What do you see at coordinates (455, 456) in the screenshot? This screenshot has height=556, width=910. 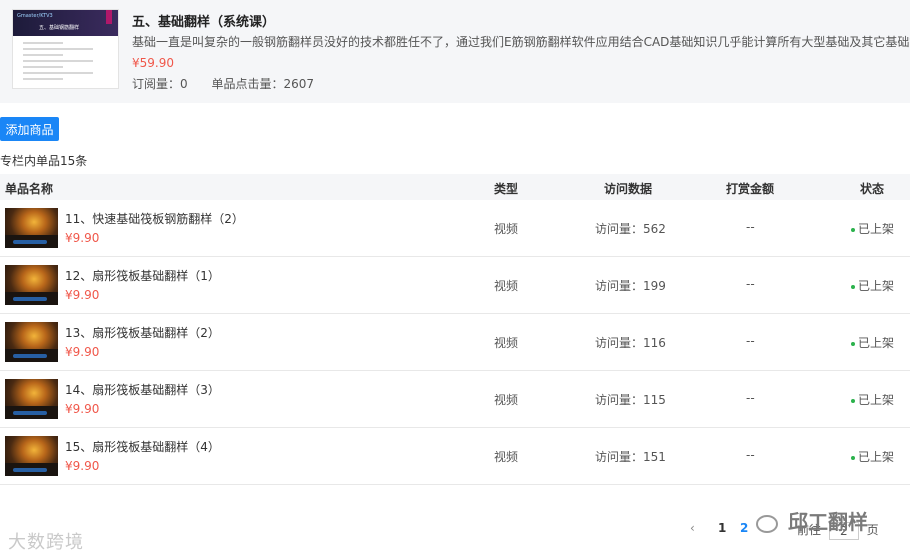 I see `table-row: 15、扇形筏板基础翻样（4） ¥9.90 视频 访问量：151 -- 已上架` at bounding box center [455, 456].